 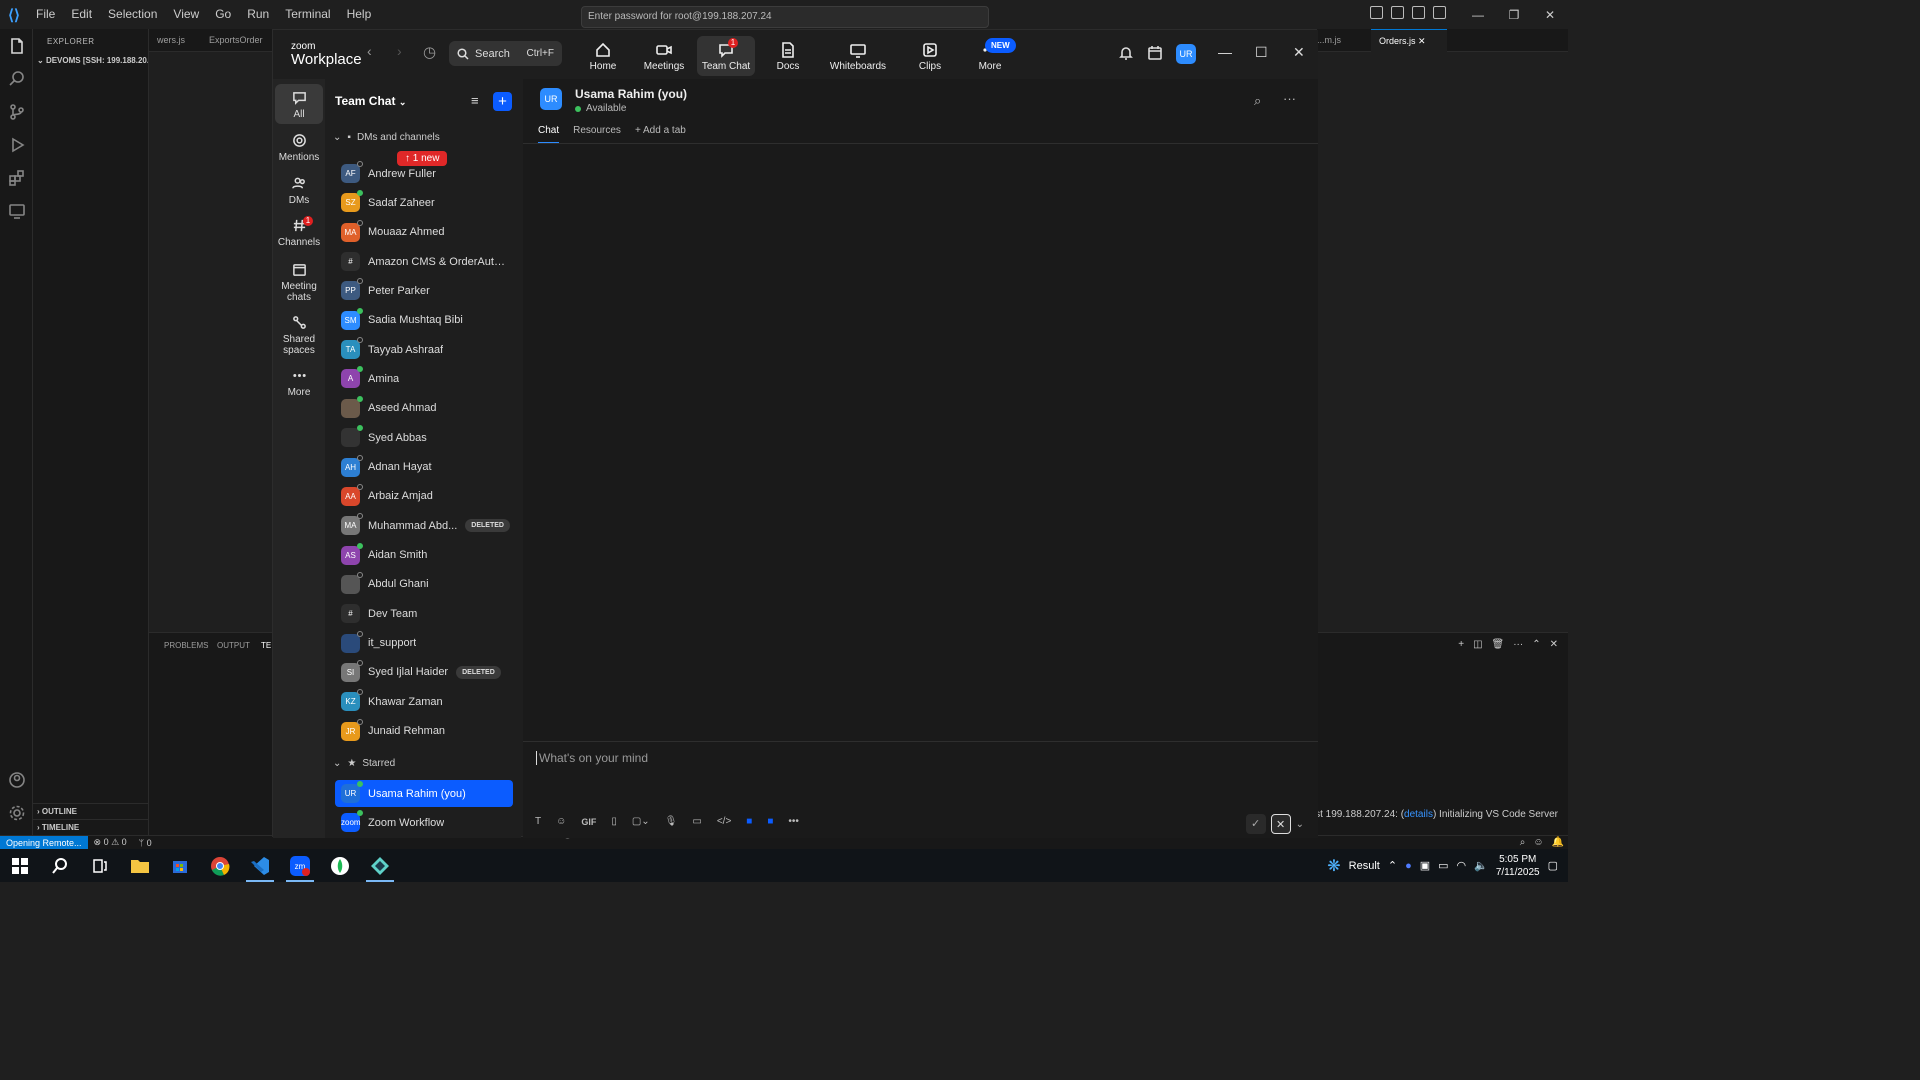 What do you see at coordinates (1481, 865) in the screenshot?
I see `volume-icon: 🔈` at bounding box center [1481, 865].